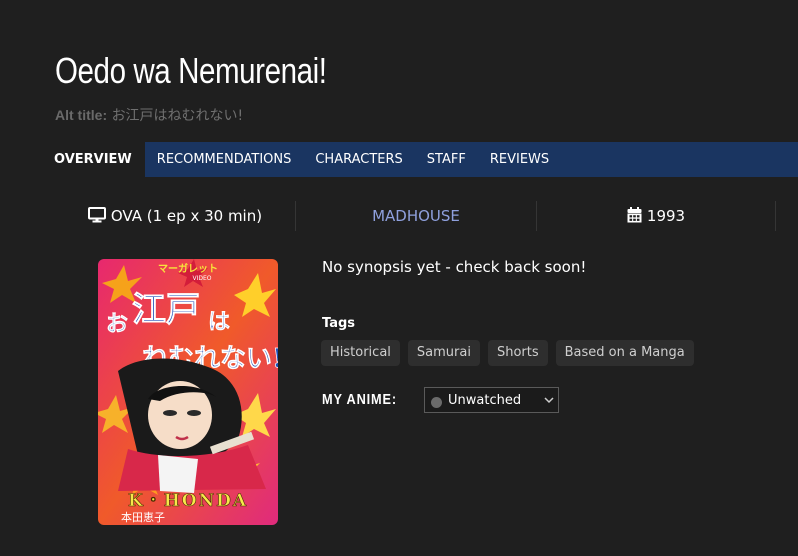 The height and width of the screenshot is (556, 798). What do you see at coordinates (436, 402) in the screenshot?
I see `status-dot-icon` at bounding box center [436, 402].